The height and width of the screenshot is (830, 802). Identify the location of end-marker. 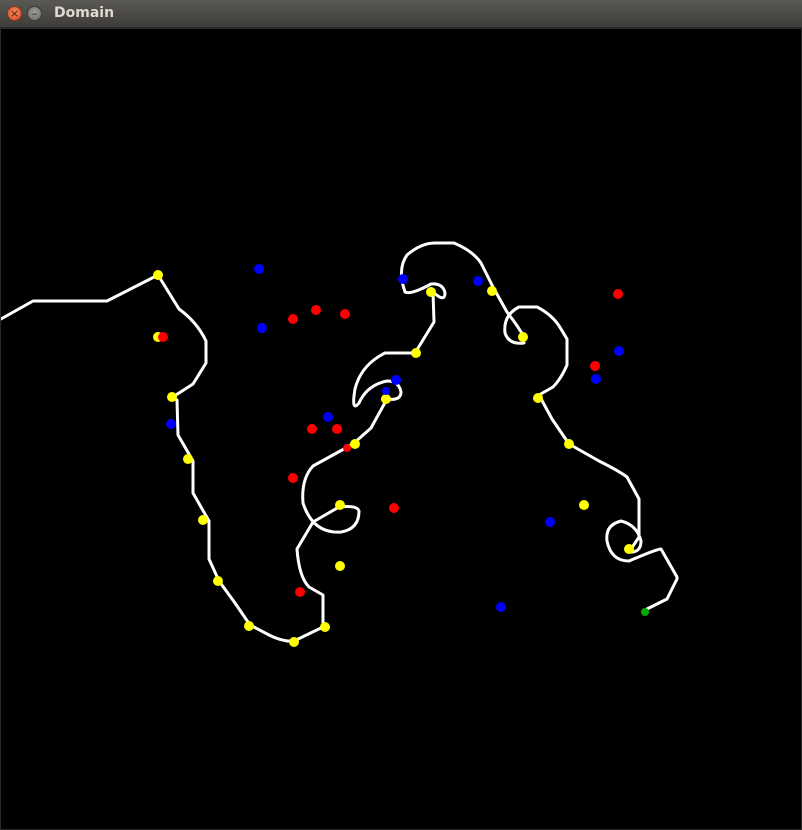
(645, 612).